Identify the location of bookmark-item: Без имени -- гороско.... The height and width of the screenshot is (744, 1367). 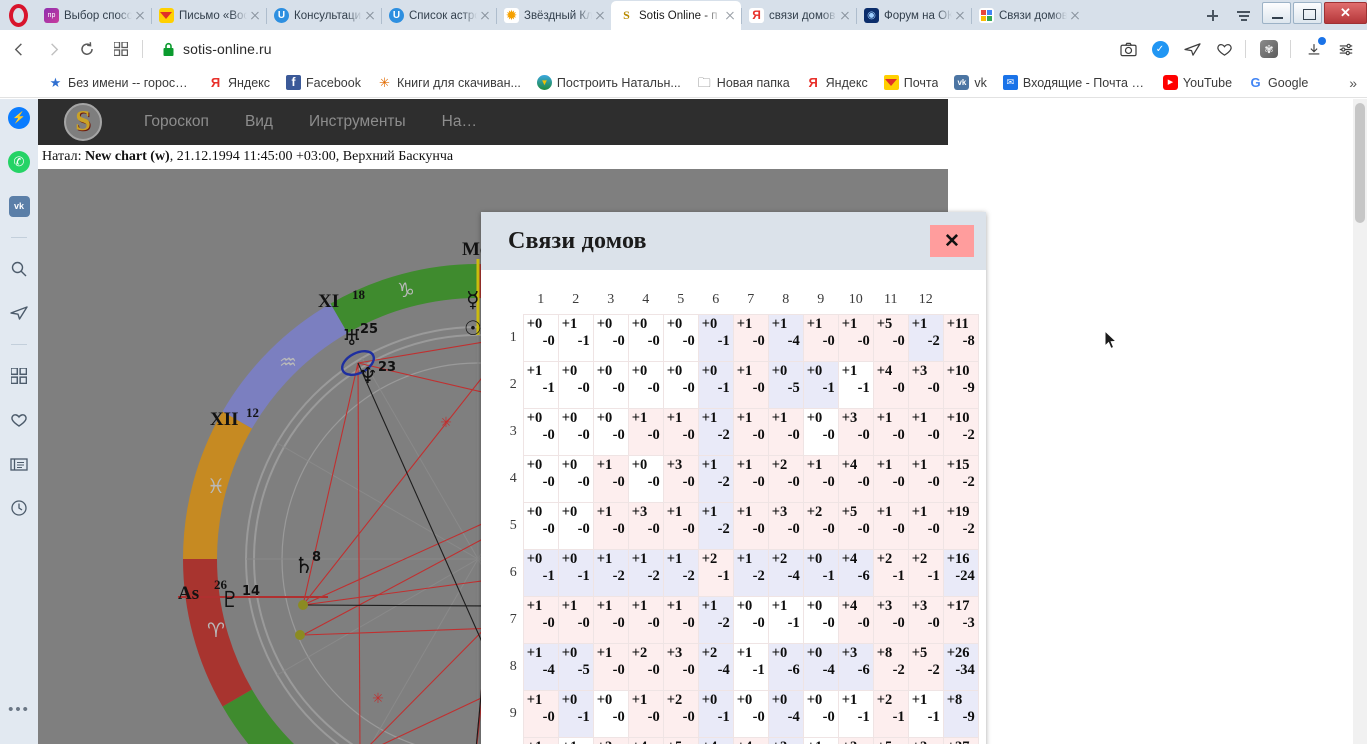
(120, 83).